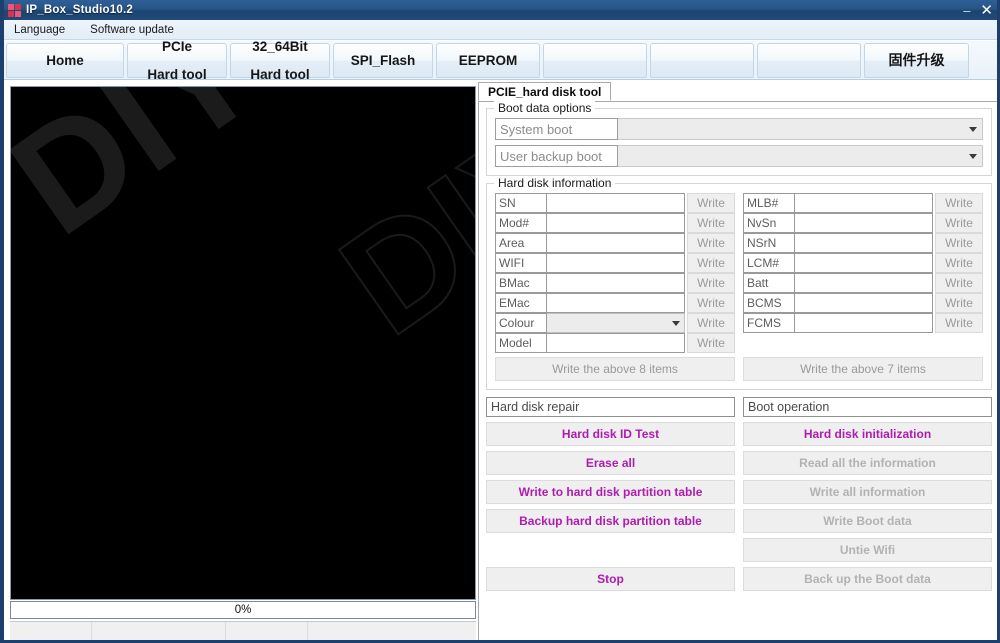 The height and width of the screenshot is (643, 1000). Describe the element at coordinates (867, 492) in the screenshot. I see `write-all-information-button: Write all information` at that location.